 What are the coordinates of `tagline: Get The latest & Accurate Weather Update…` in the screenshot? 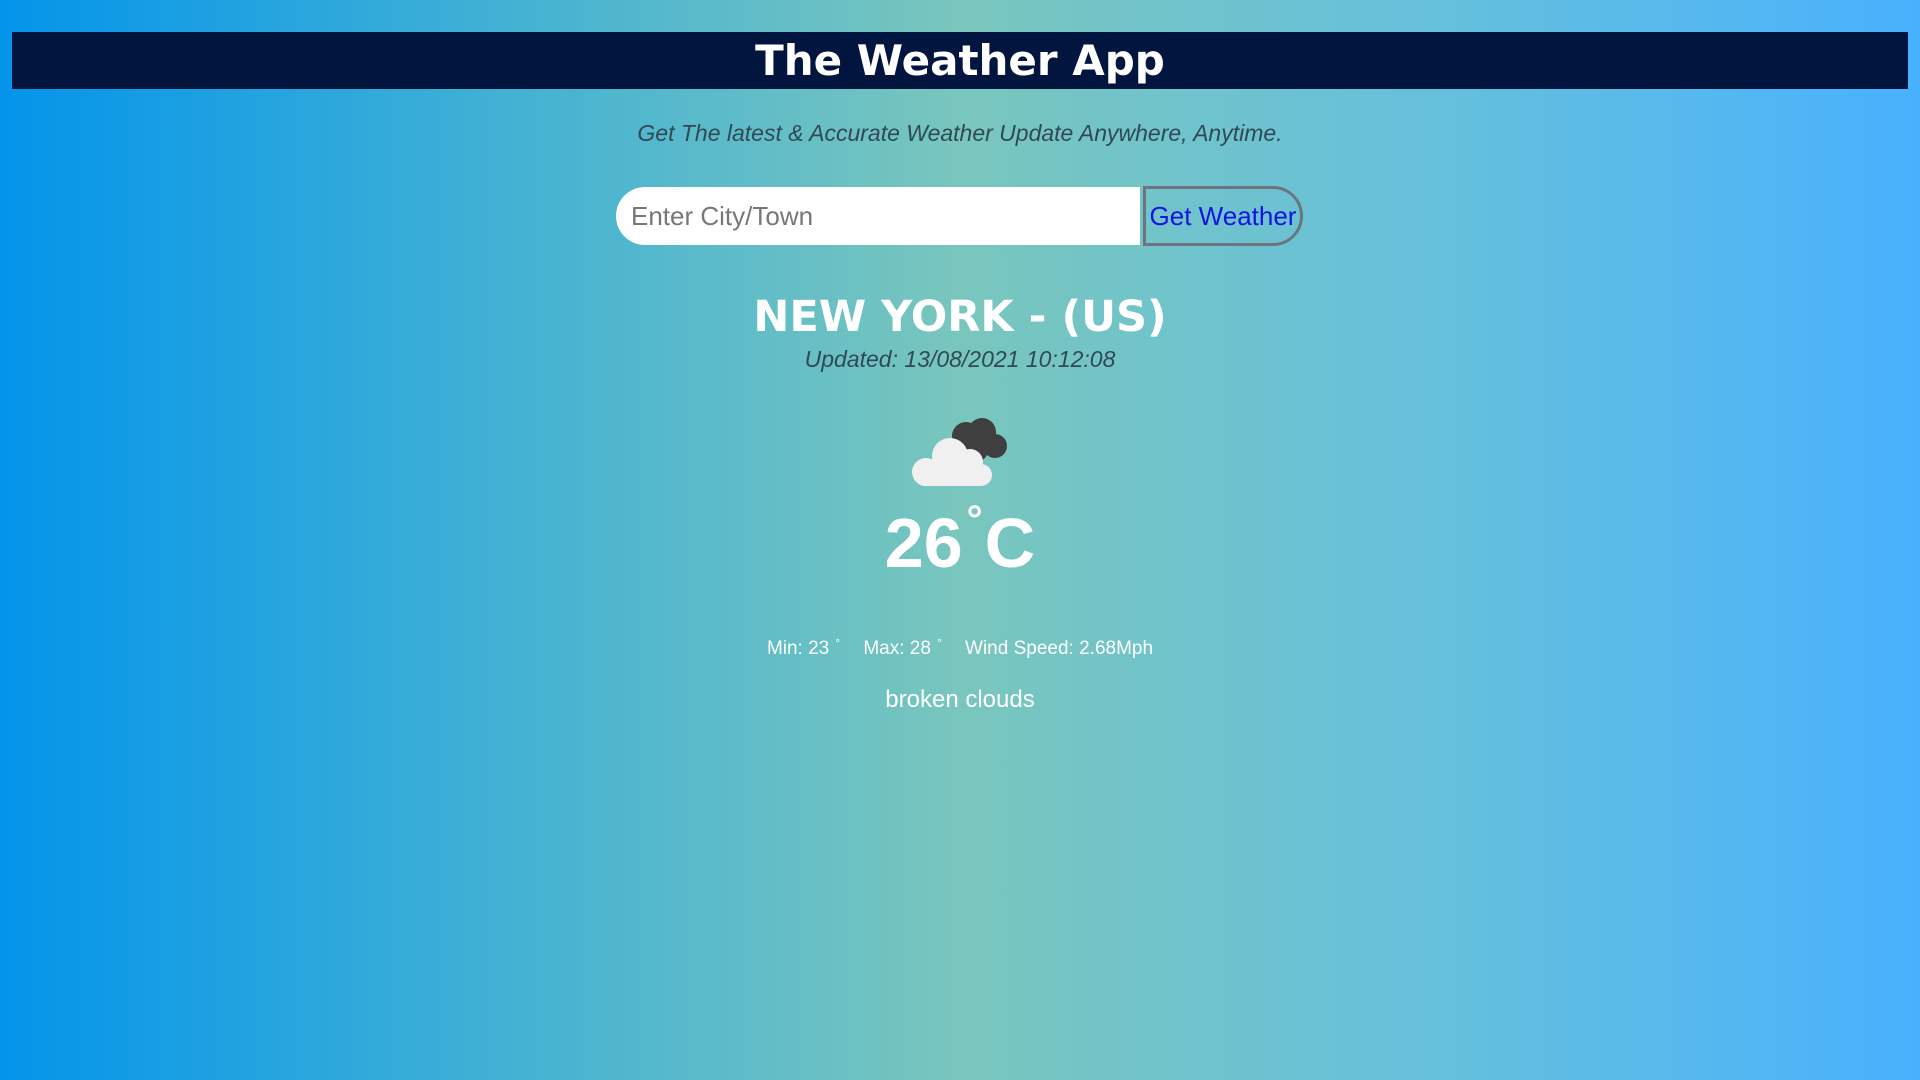 It's located at (960, 133).